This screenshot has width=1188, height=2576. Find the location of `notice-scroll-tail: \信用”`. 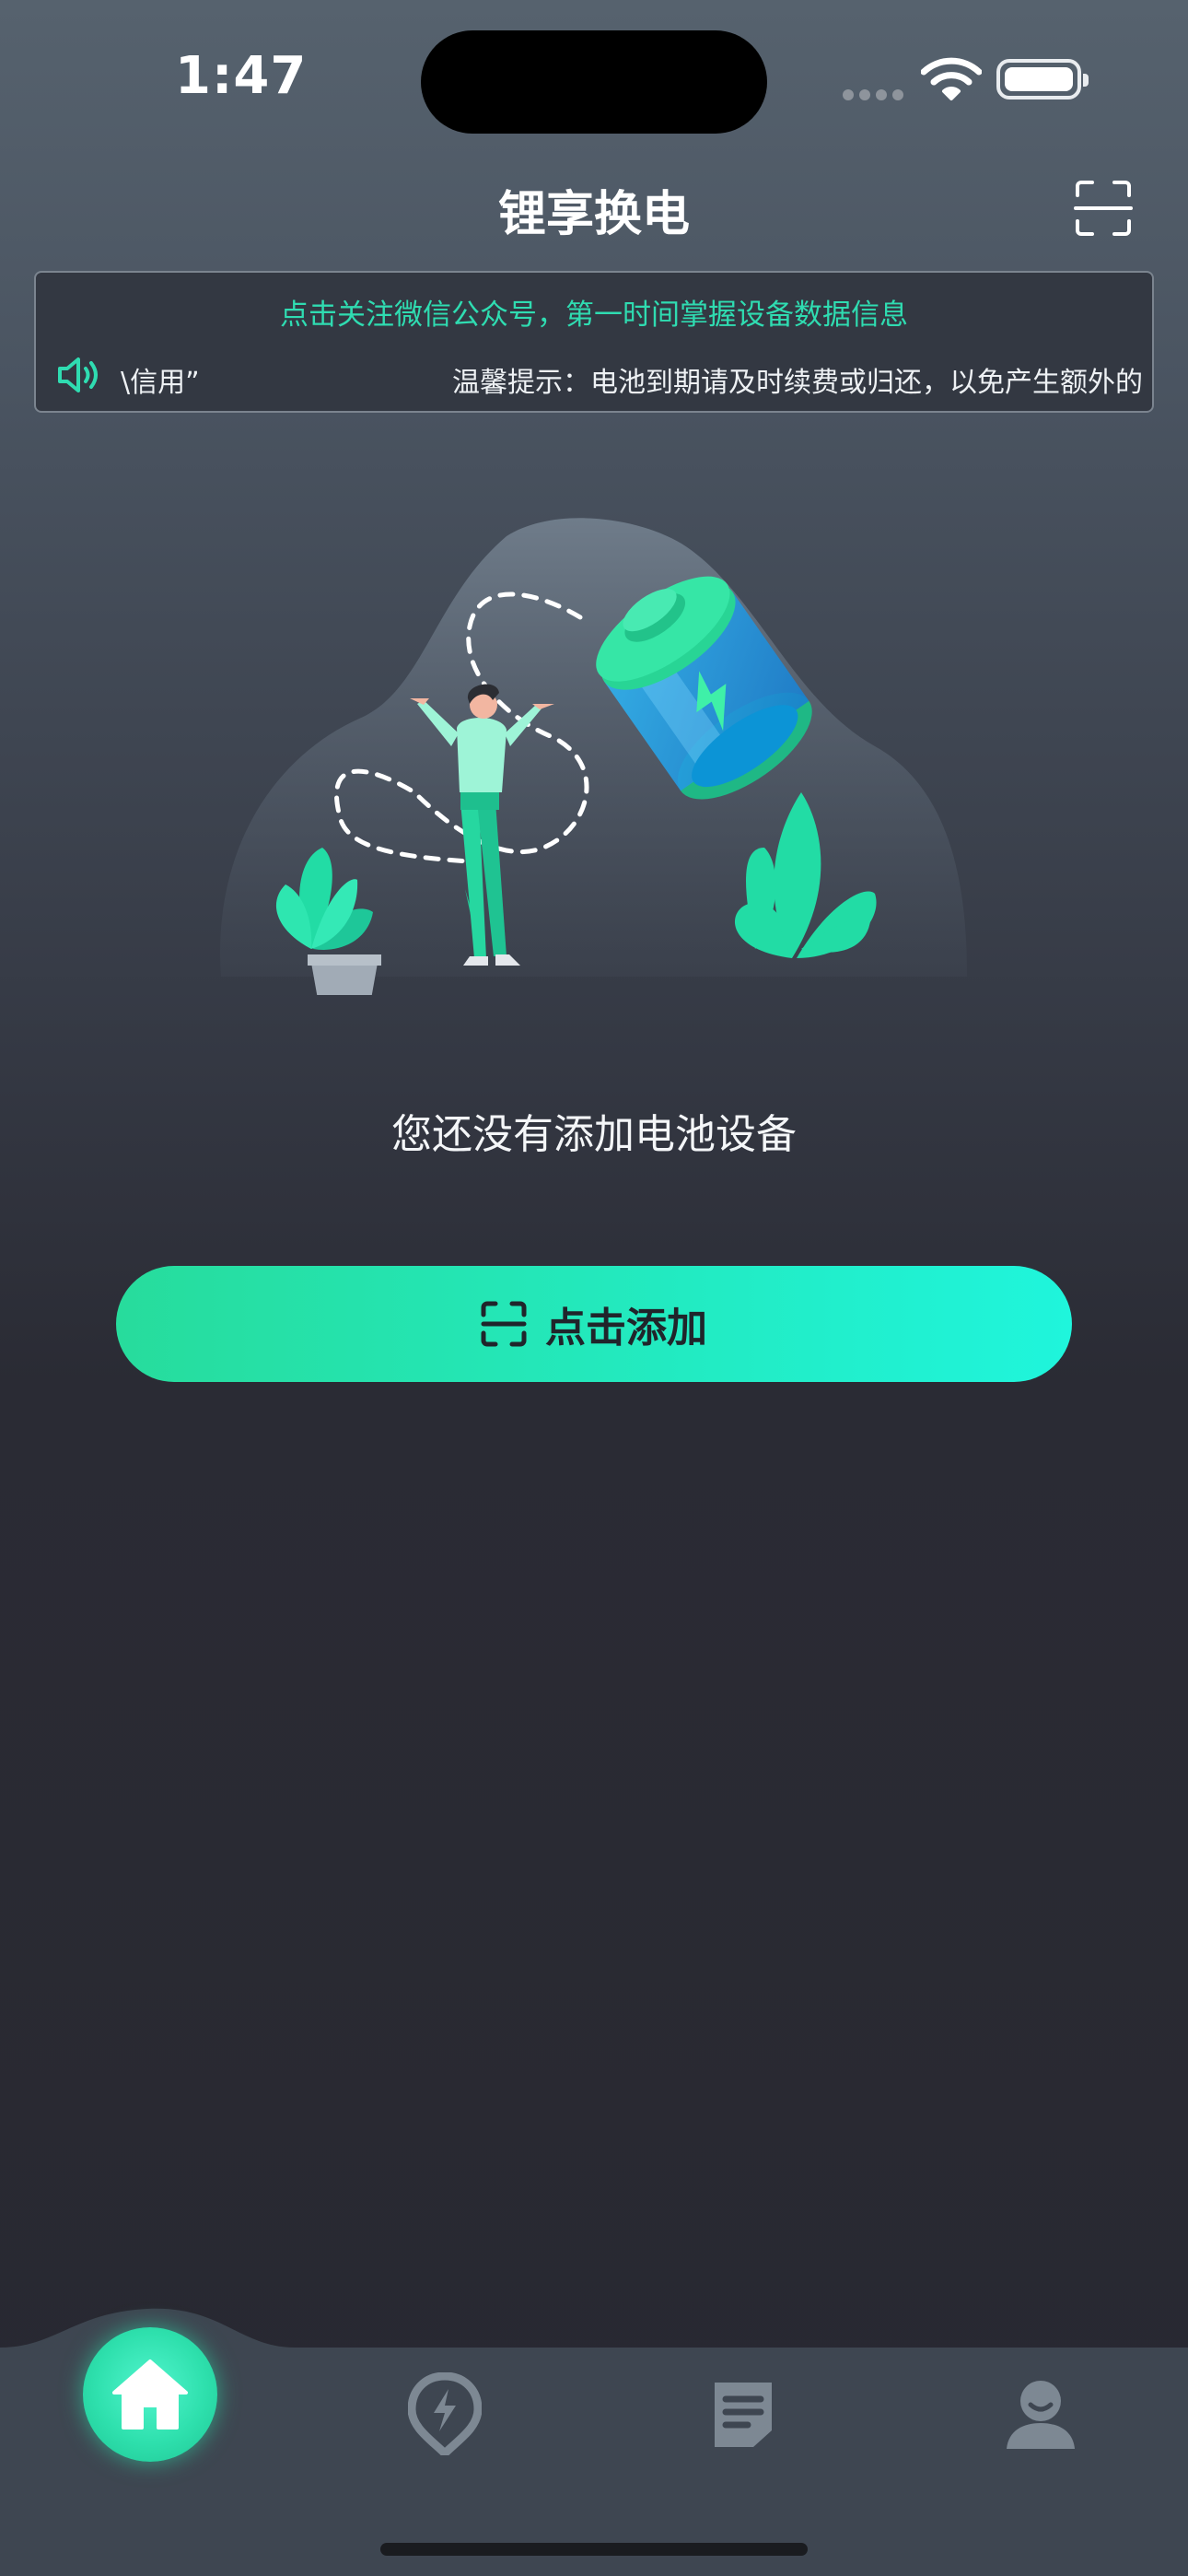

notice-scroll-tail: \信用” is located at coordinates (160, 383).